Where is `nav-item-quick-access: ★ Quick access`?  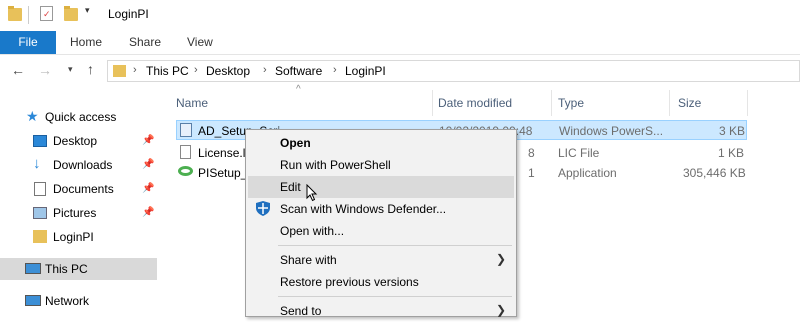 nav-item-quick-access: ★ Quick access is located at coordinates (78, 117).